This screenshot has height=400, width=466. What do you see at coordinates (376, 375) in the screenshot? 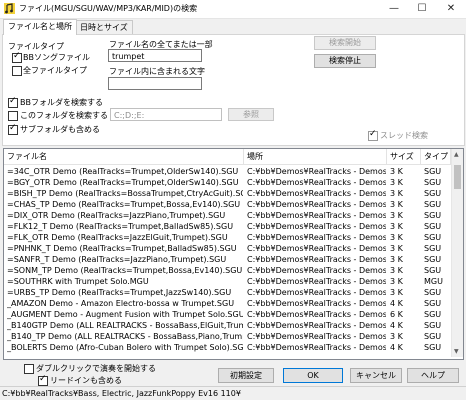
I see `cancel-button: キャンセル` at bounding box center [376, 375].